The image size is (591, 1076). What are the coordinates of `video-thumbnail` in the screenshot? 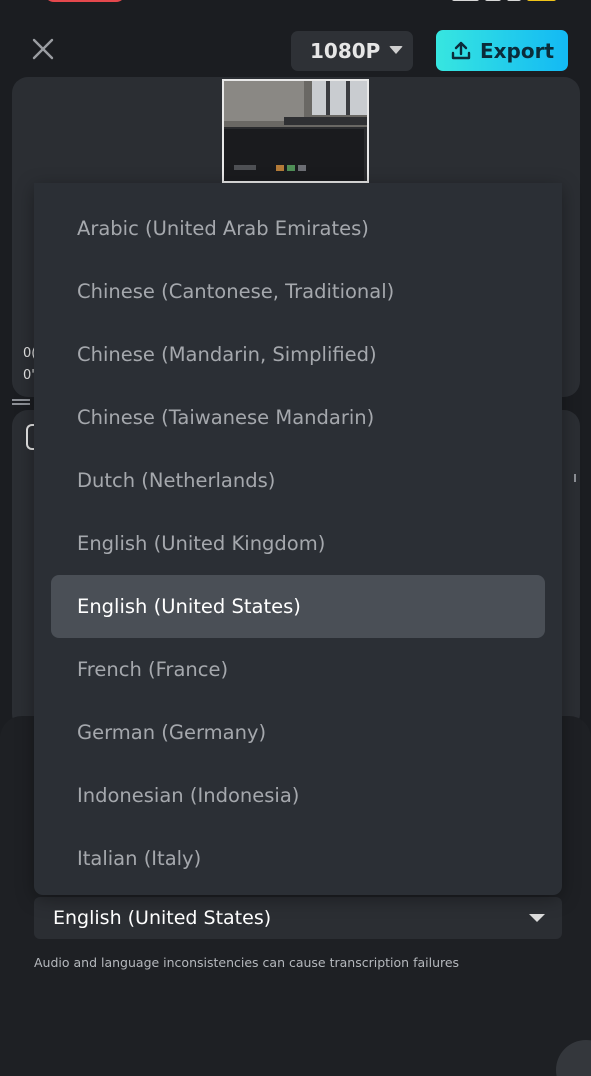 It's located at (295, 131).